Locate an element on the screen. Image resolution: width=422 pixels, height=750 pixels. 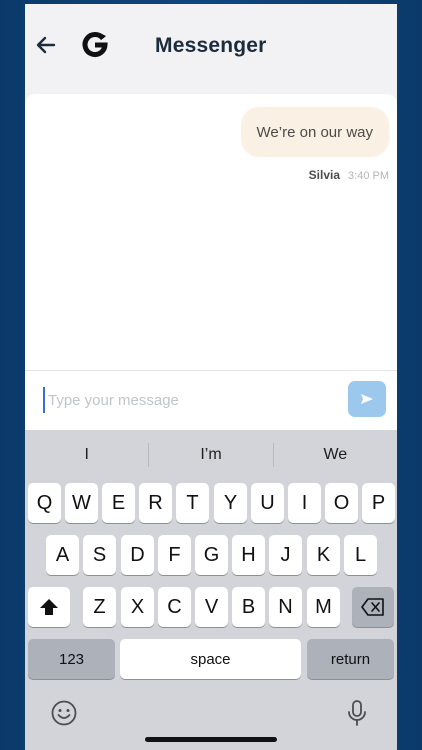
key-v: V is located at coordinates (211, 607).